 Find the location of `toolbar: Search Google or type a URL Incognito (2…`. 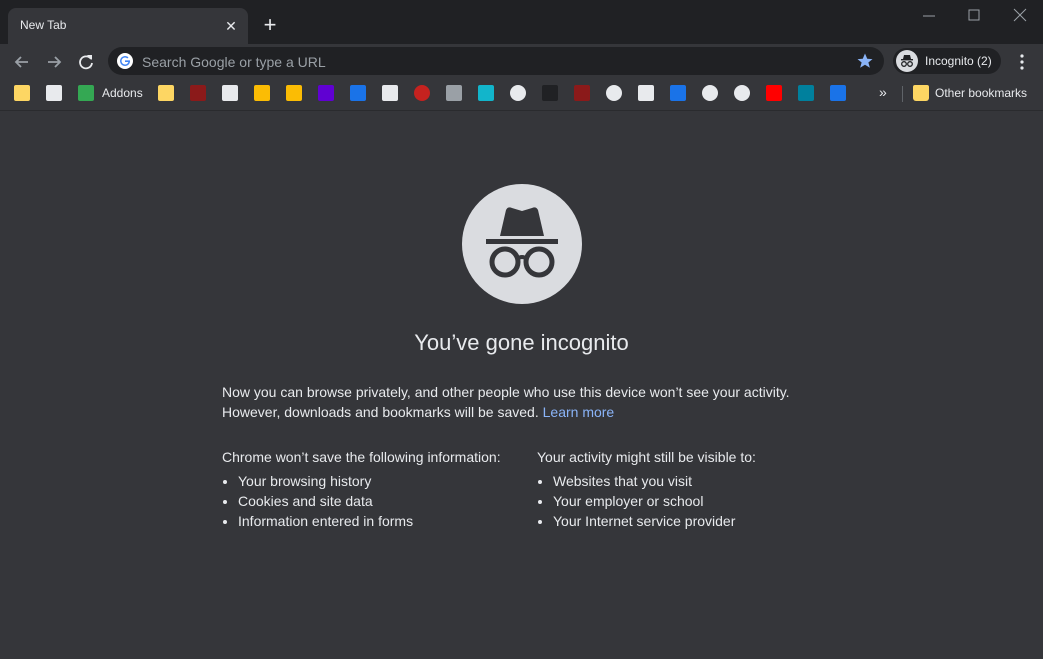

toolbar: Search Google or type a URL Incognito (2… is located at coordinates (521, 61).